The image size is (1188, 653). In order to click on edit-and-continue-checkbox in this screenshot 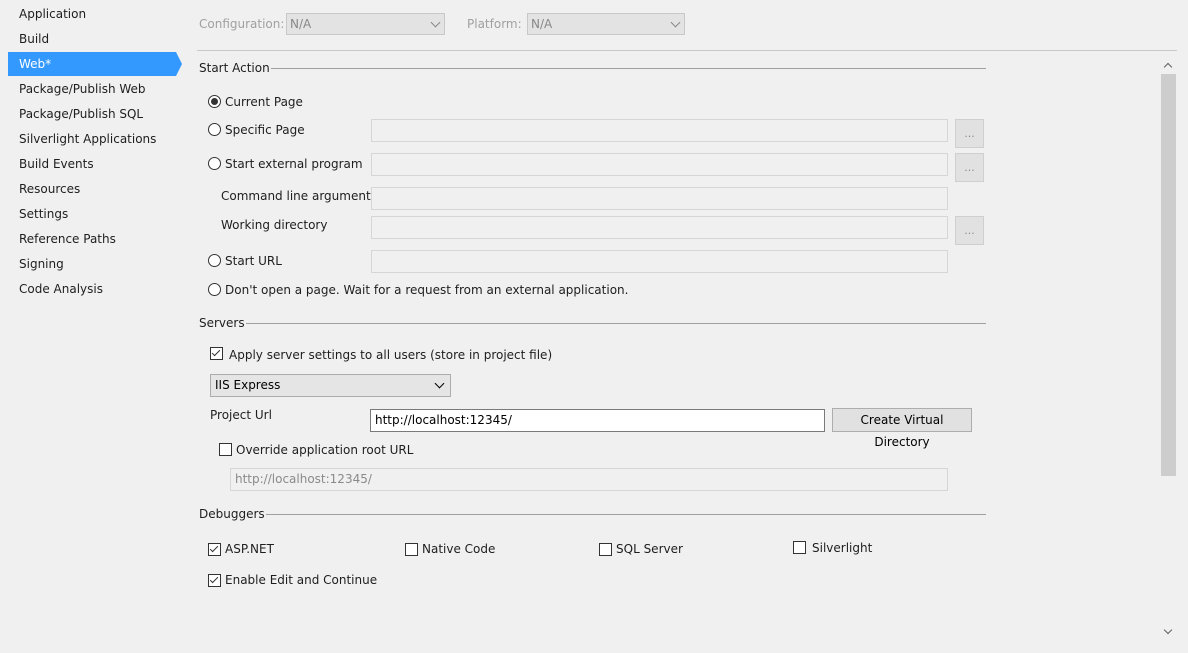, I will do `click(214, 580)`.